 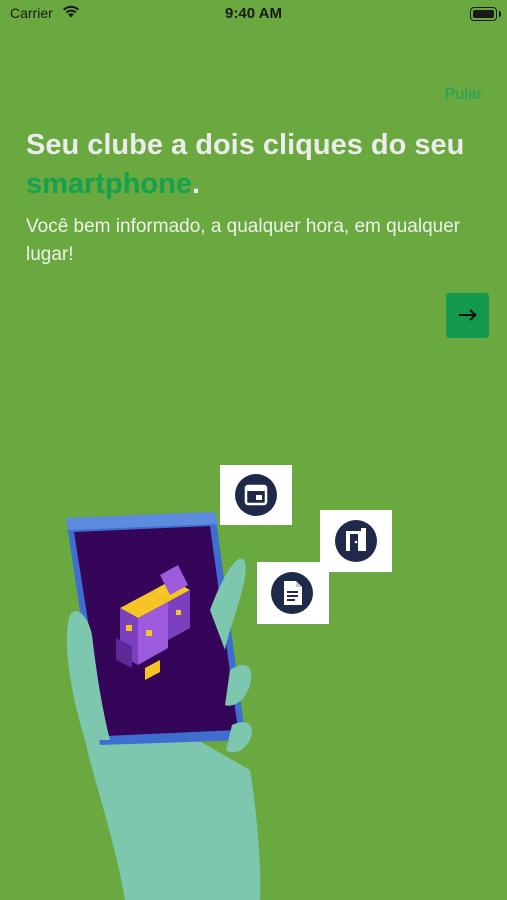 I want to click on title-main: Seu clube a dois cliques do seu, so click(x=245, y=145).